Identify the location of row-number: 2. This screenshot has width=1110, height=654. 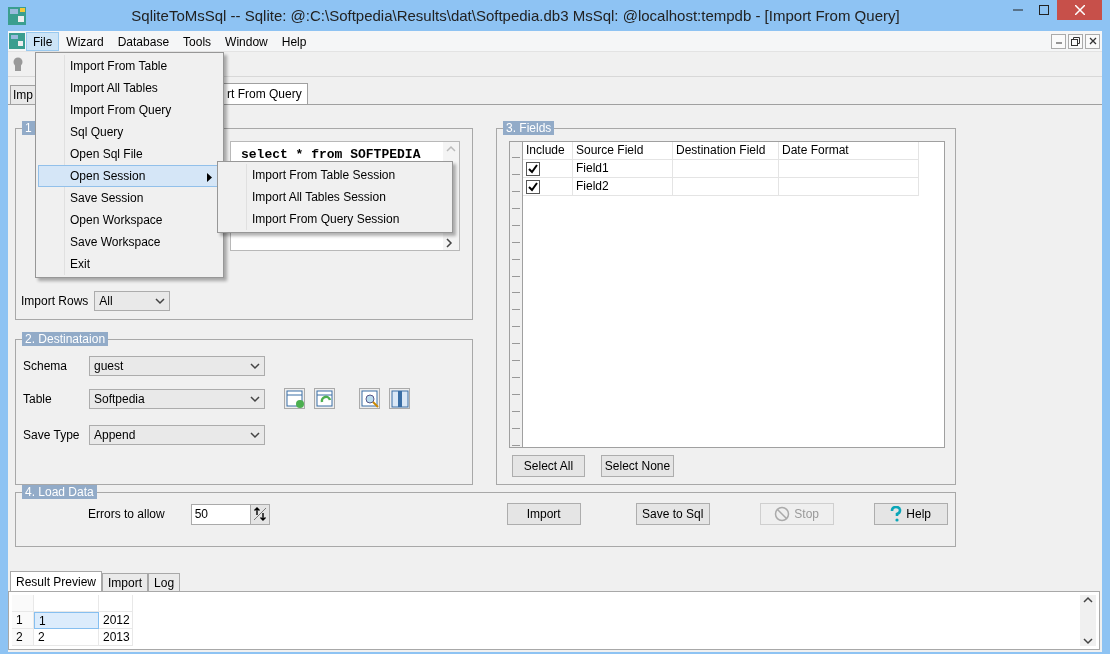
(23, 637).